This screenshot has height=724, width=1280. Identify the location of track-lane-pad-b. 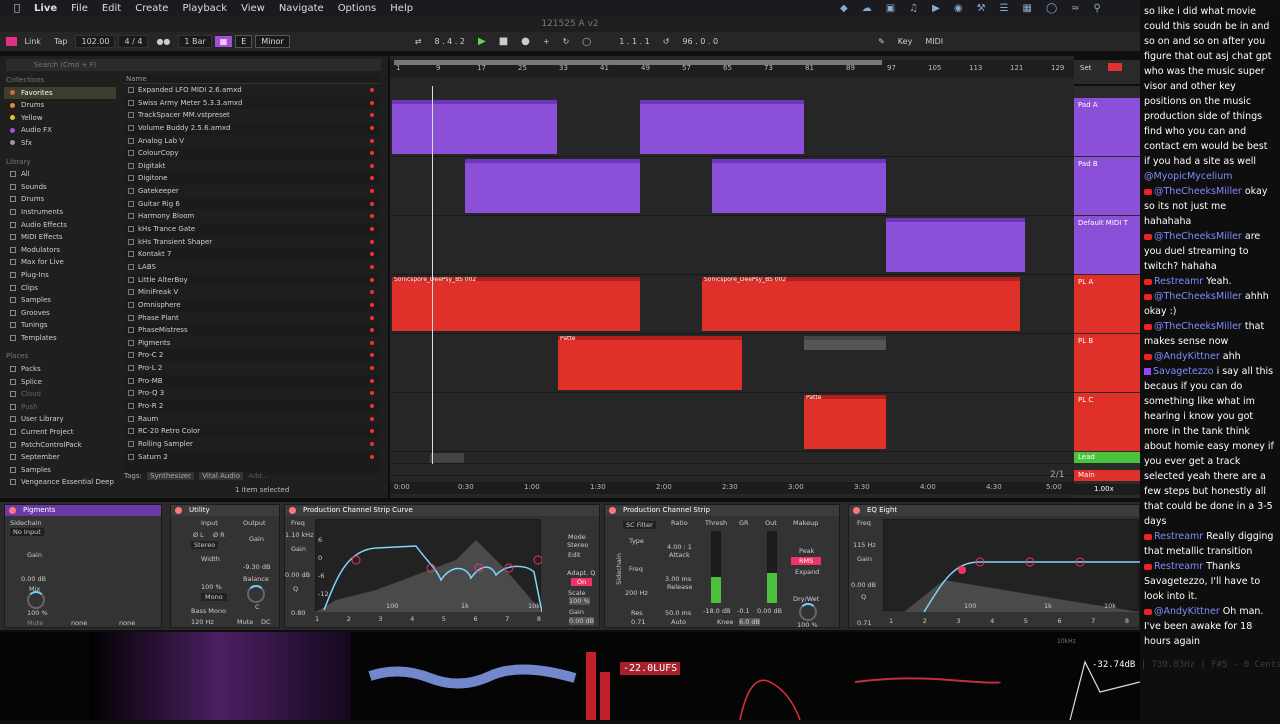
(732, 186).